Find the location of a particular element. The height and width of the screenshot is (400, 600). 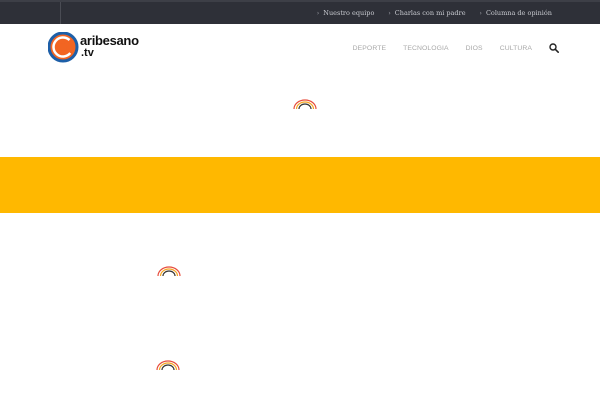

topbar-divider is located at coordinates (60, 14).